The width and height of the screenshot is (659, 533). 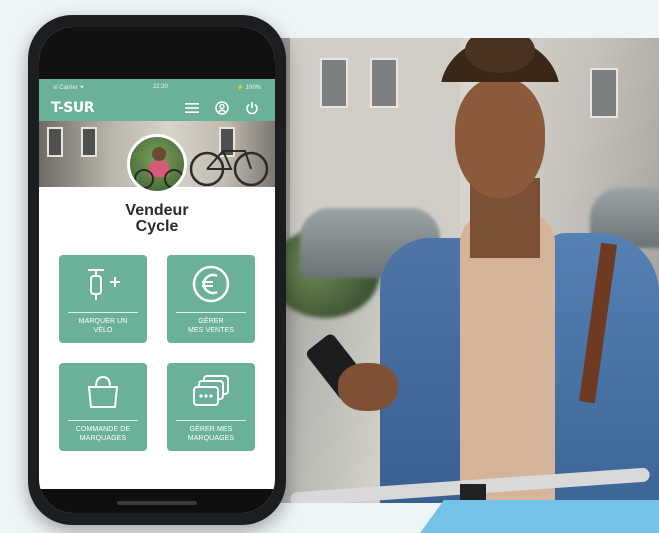 What do you see at coordinates (69, 87) in the screenshot?
I see `carrier-label: ııl Carrier ✦` at bounding box center [69, 87].